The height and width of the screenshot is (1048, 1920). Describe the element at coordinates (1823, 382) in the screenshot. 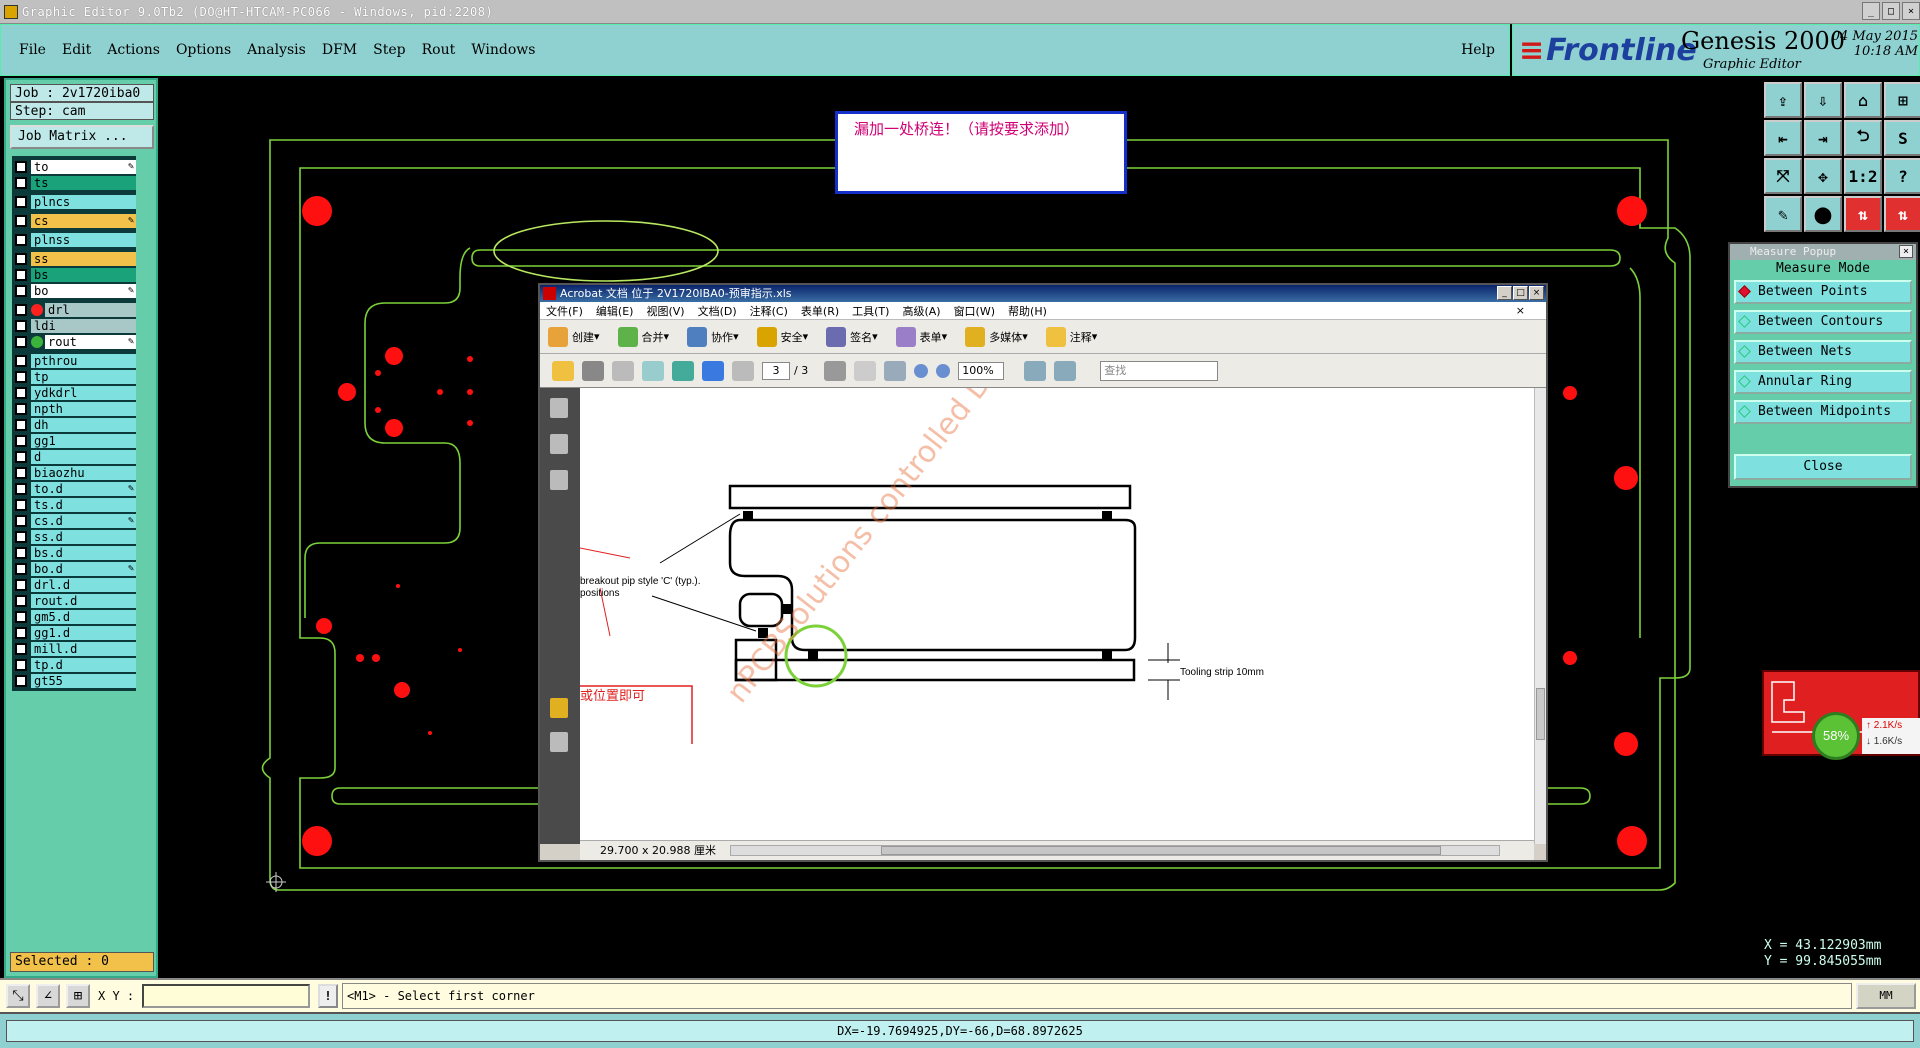

I see `measure-option: Annular Ring` at that location.